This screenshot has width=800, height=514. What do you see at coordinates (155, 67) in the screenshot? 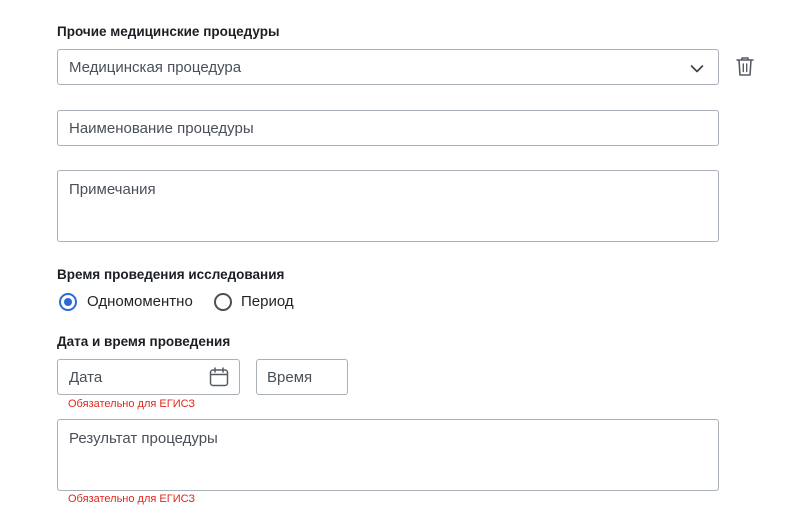
I see `procedure-select-value: Медицинская процедура` at bounding box center [155, 67].